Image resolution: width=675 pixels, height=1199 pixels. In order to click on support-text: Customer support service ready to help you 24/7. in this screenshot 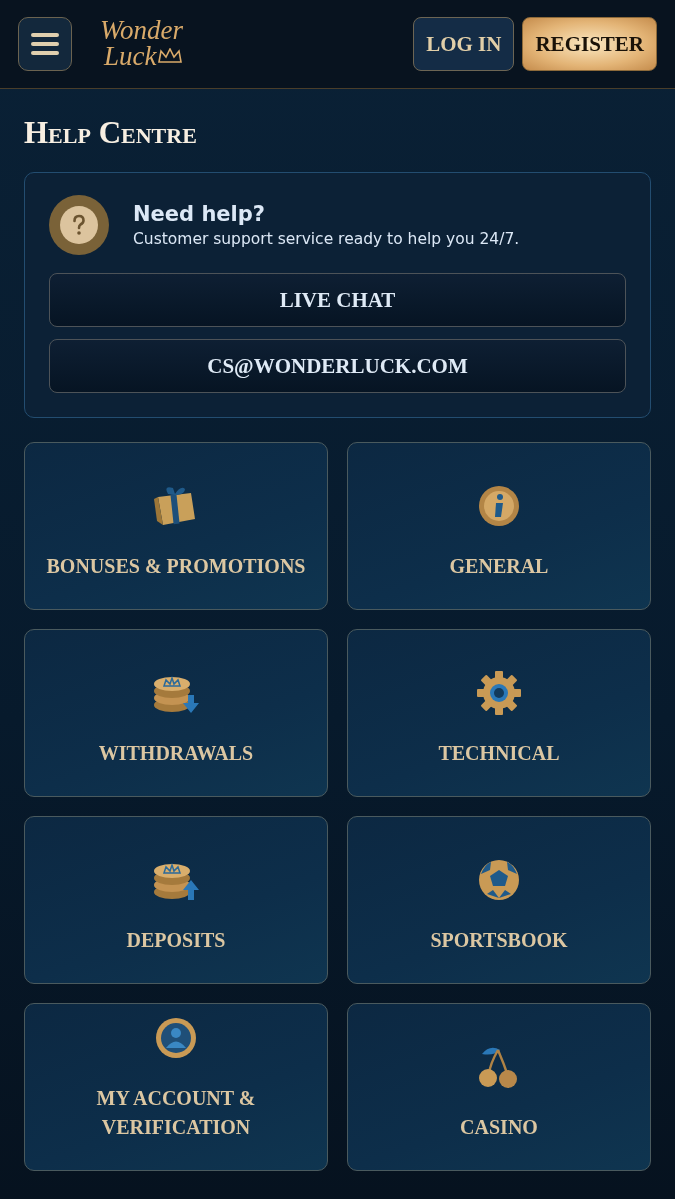, I will do `click(326, 239)`.